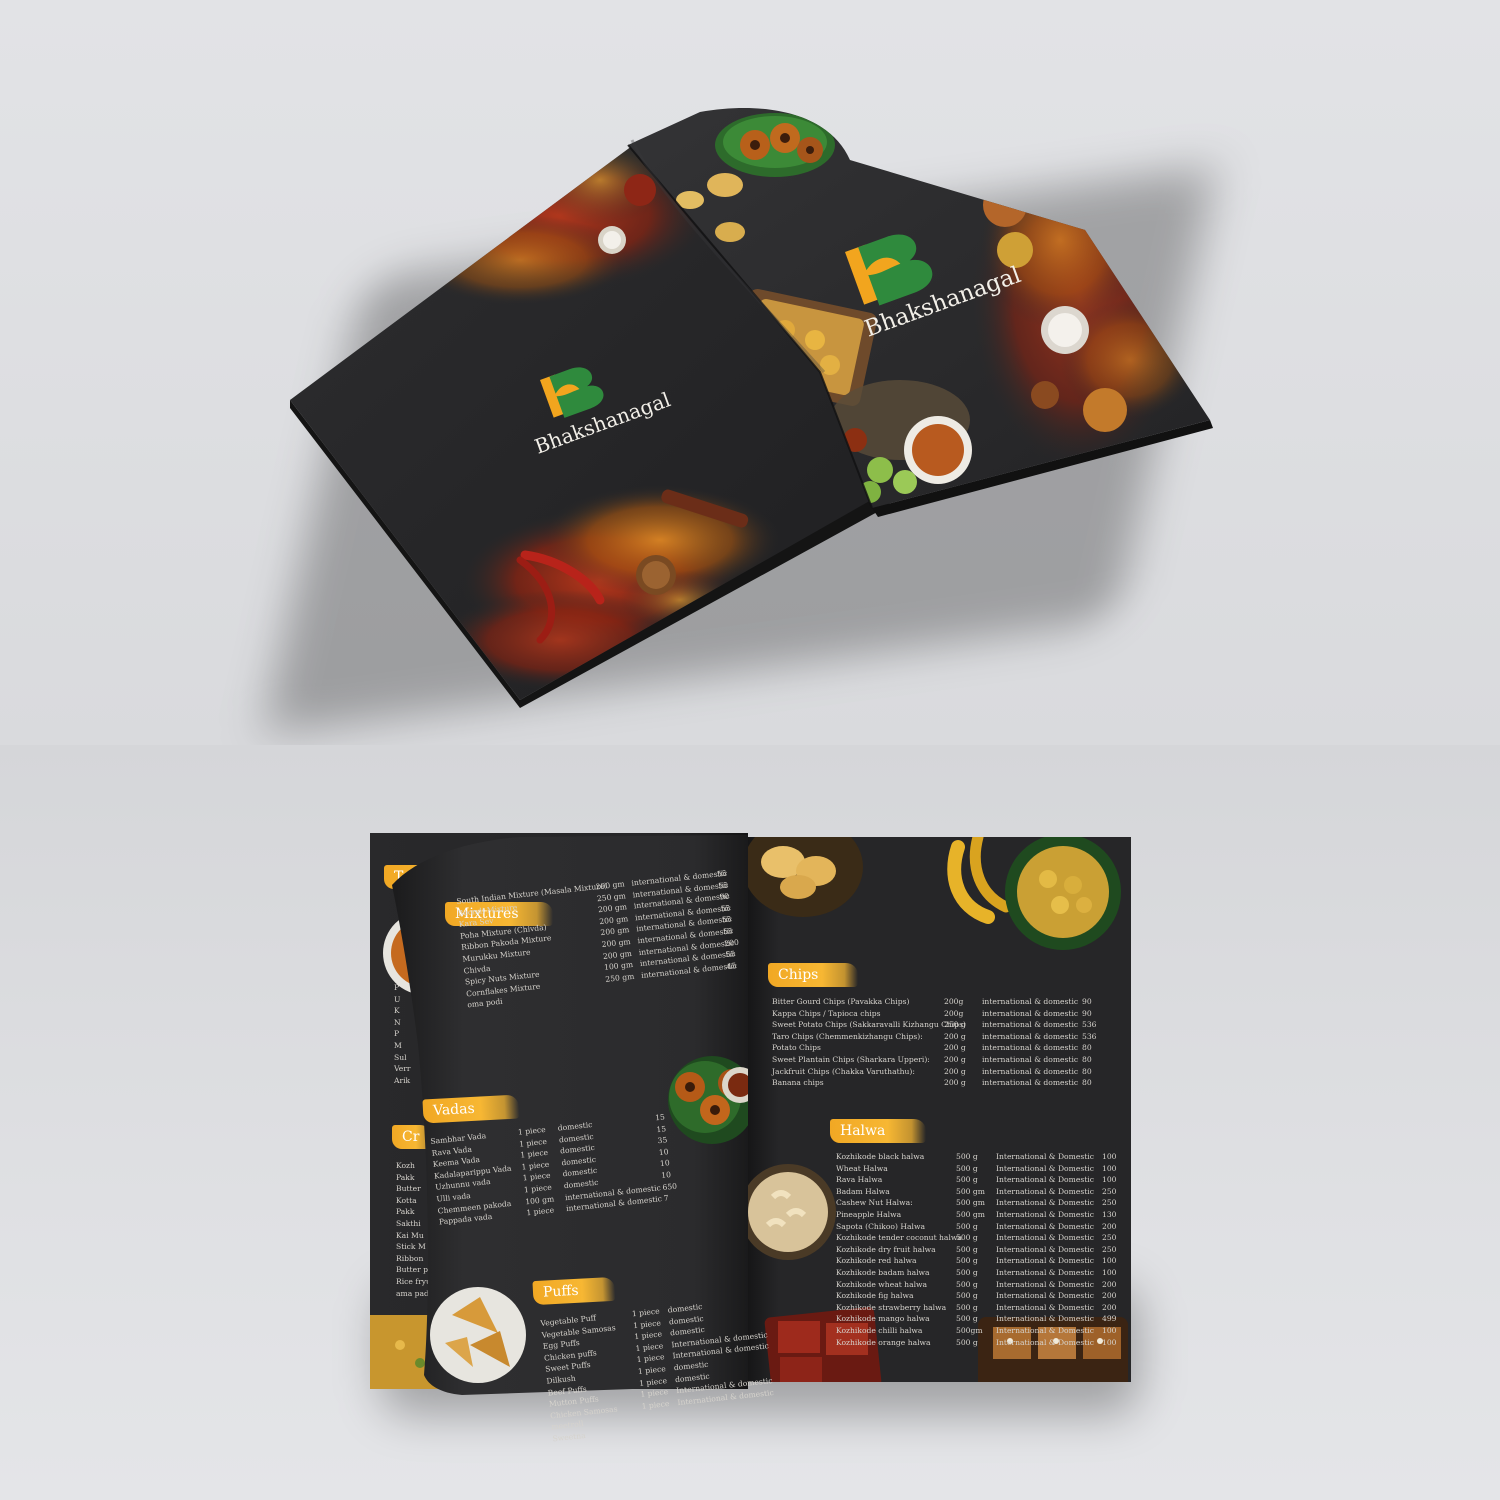  I want to click on vadas-heading: Vadas, so click(471, 1109).